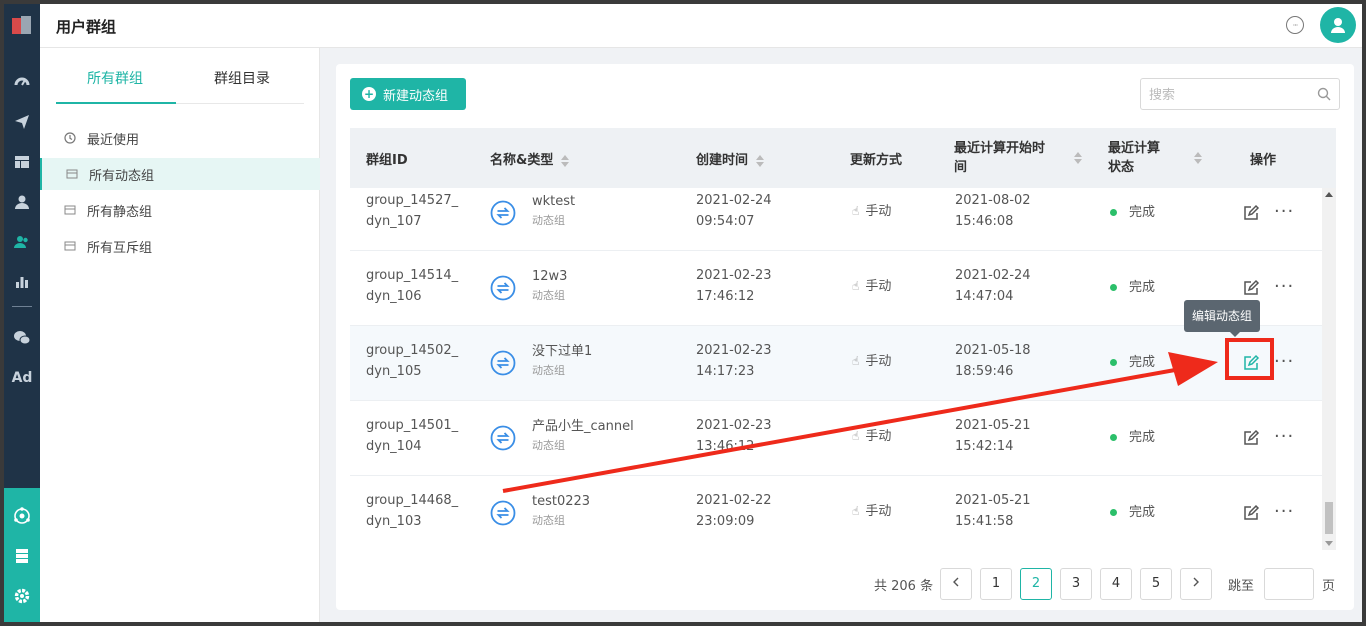 The image size is (1366, 626). Describe the element at coordinates (553, 201) in the screenshot. I see `group-name: wktest` at that location.